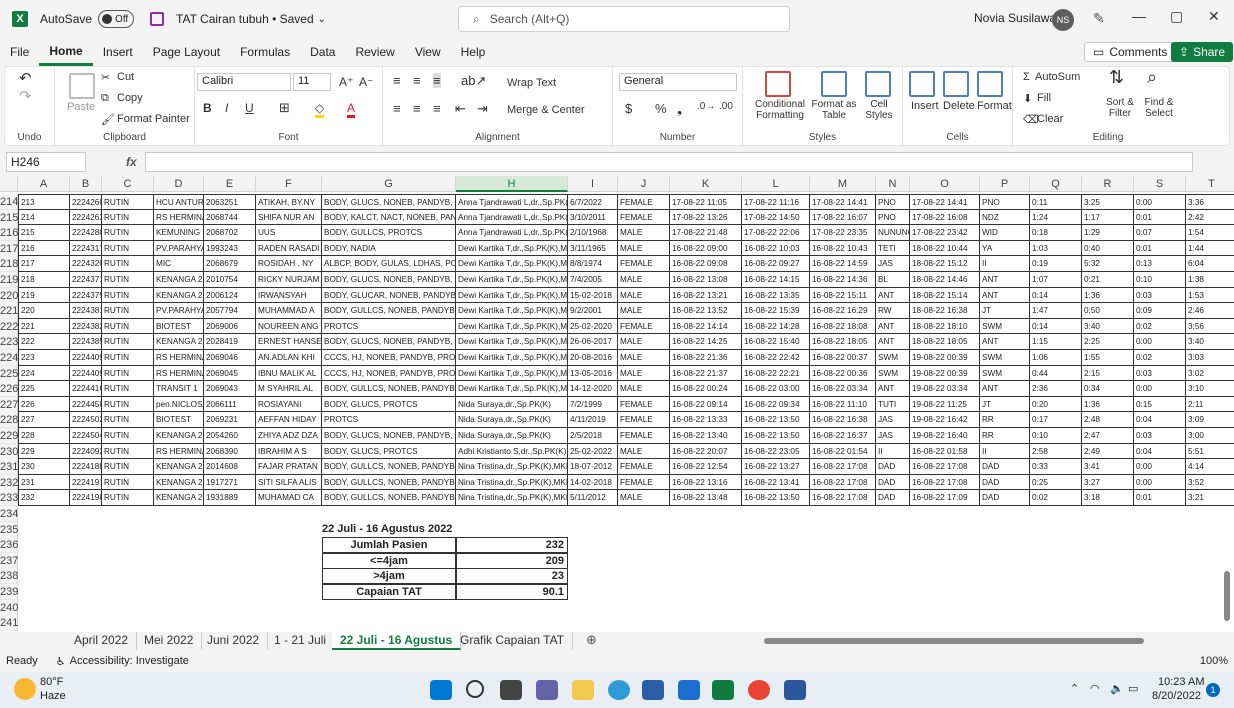  I want to click on table-cell: 1:24, so click(1056, 217).